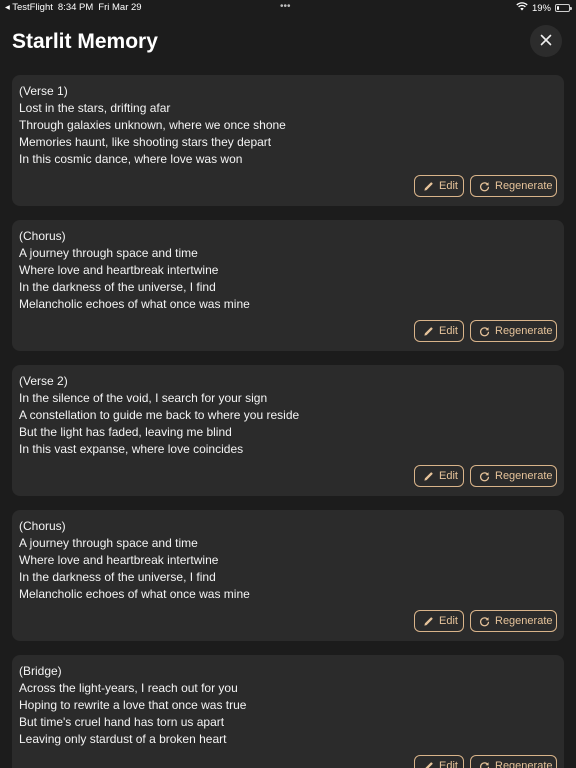  What do you see at coordinates (29, 7) in the screenshot?
I see `back-to-app-link: ◂ TestFlight` at bounding box center [29, 7].